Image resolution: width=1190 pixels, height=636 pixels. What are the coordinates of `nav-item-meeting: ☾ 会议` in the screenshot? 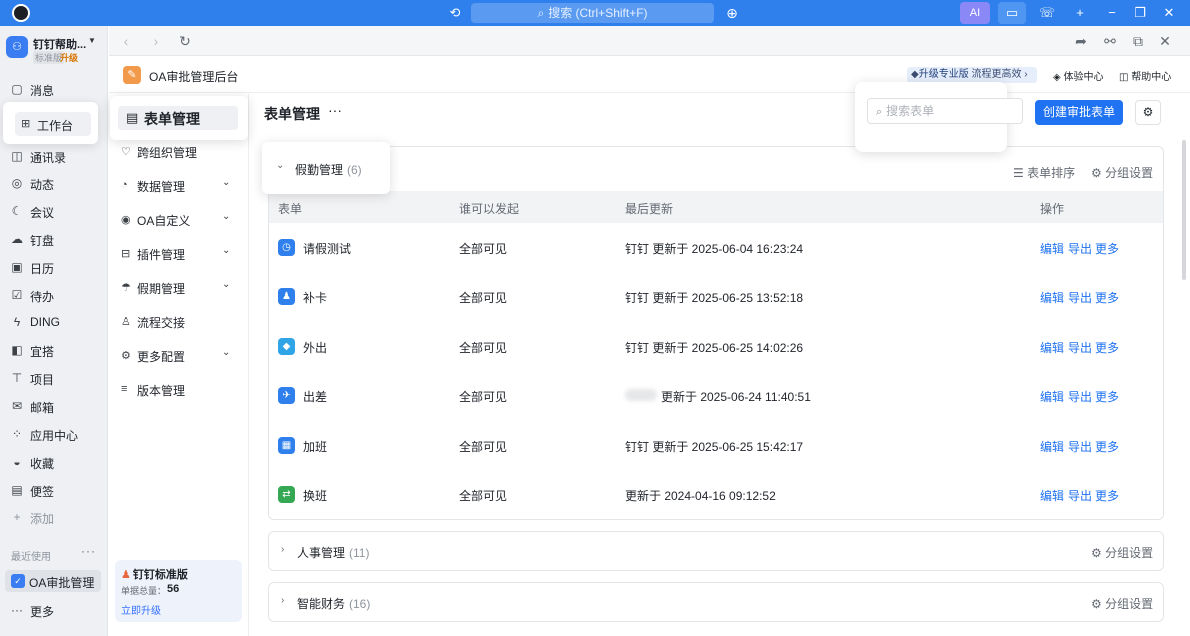 It's located at (54, 212).